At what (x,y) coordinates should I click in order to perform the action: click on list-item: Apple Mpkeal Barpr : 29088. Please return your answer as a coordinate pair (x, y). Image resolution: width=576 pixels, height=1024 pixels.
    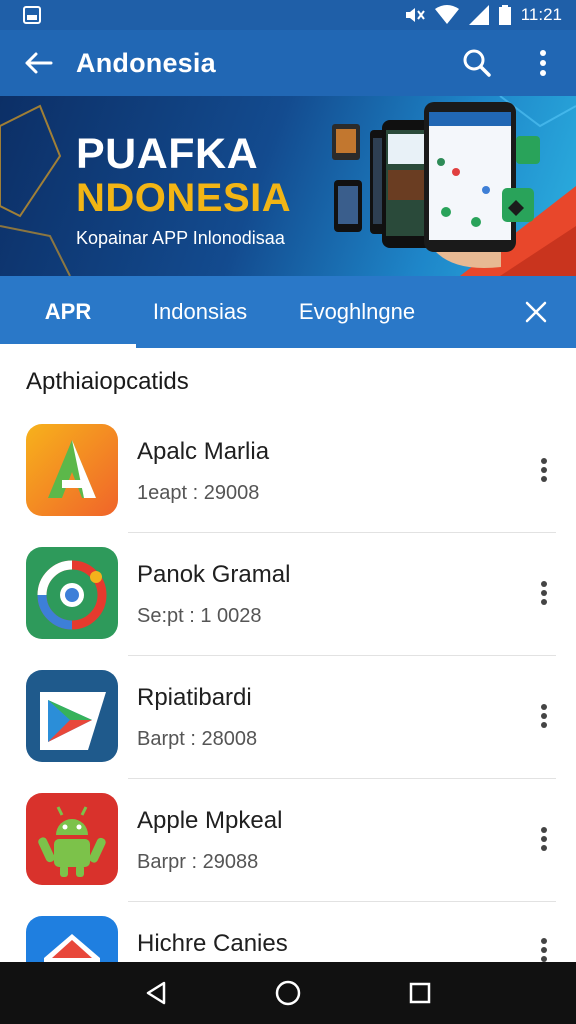
    Looking at the image, I should click on (288, 840).